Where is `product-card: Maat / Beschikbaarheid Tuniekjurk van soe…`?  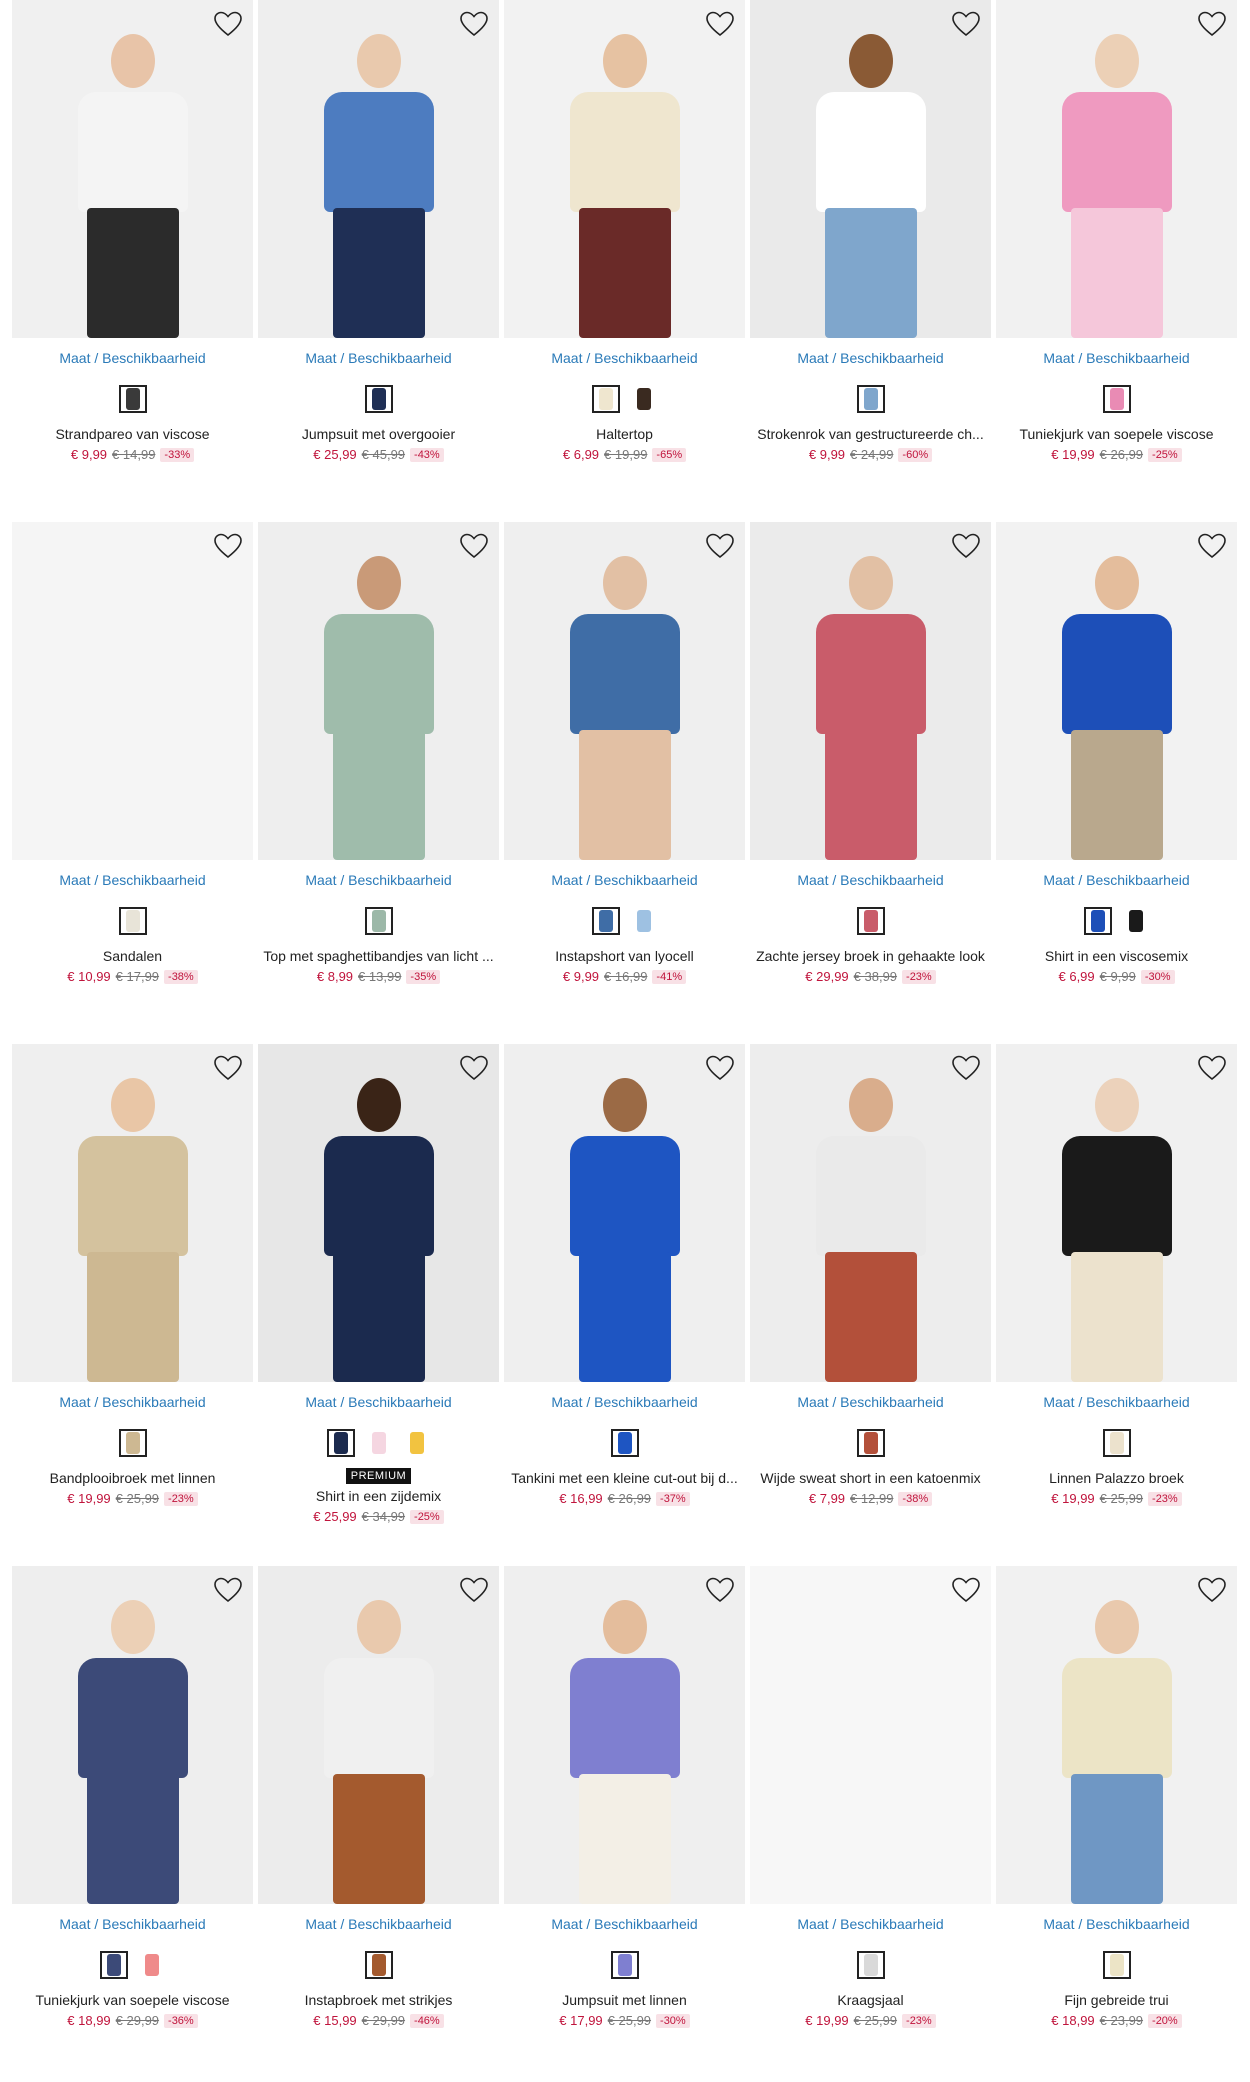
product-card: Maat / Beschikbaarheid Tuniekjurk van soe… is located at coordinates (1116, 231).